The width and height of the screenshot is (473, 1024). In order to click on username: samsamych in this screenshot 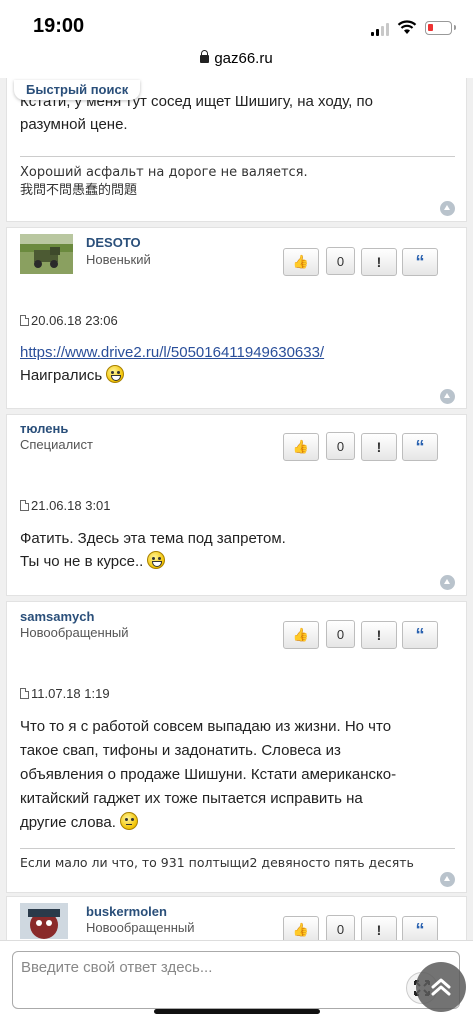, I will do `click(57, 616)`.